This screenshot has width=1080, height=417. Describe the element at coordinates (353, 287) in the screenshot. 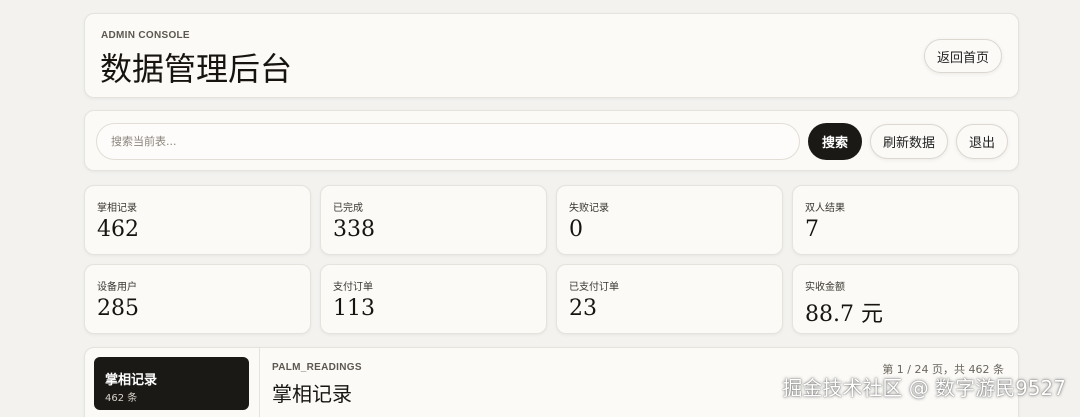

I see `stat-label: 支付订单` at that location.